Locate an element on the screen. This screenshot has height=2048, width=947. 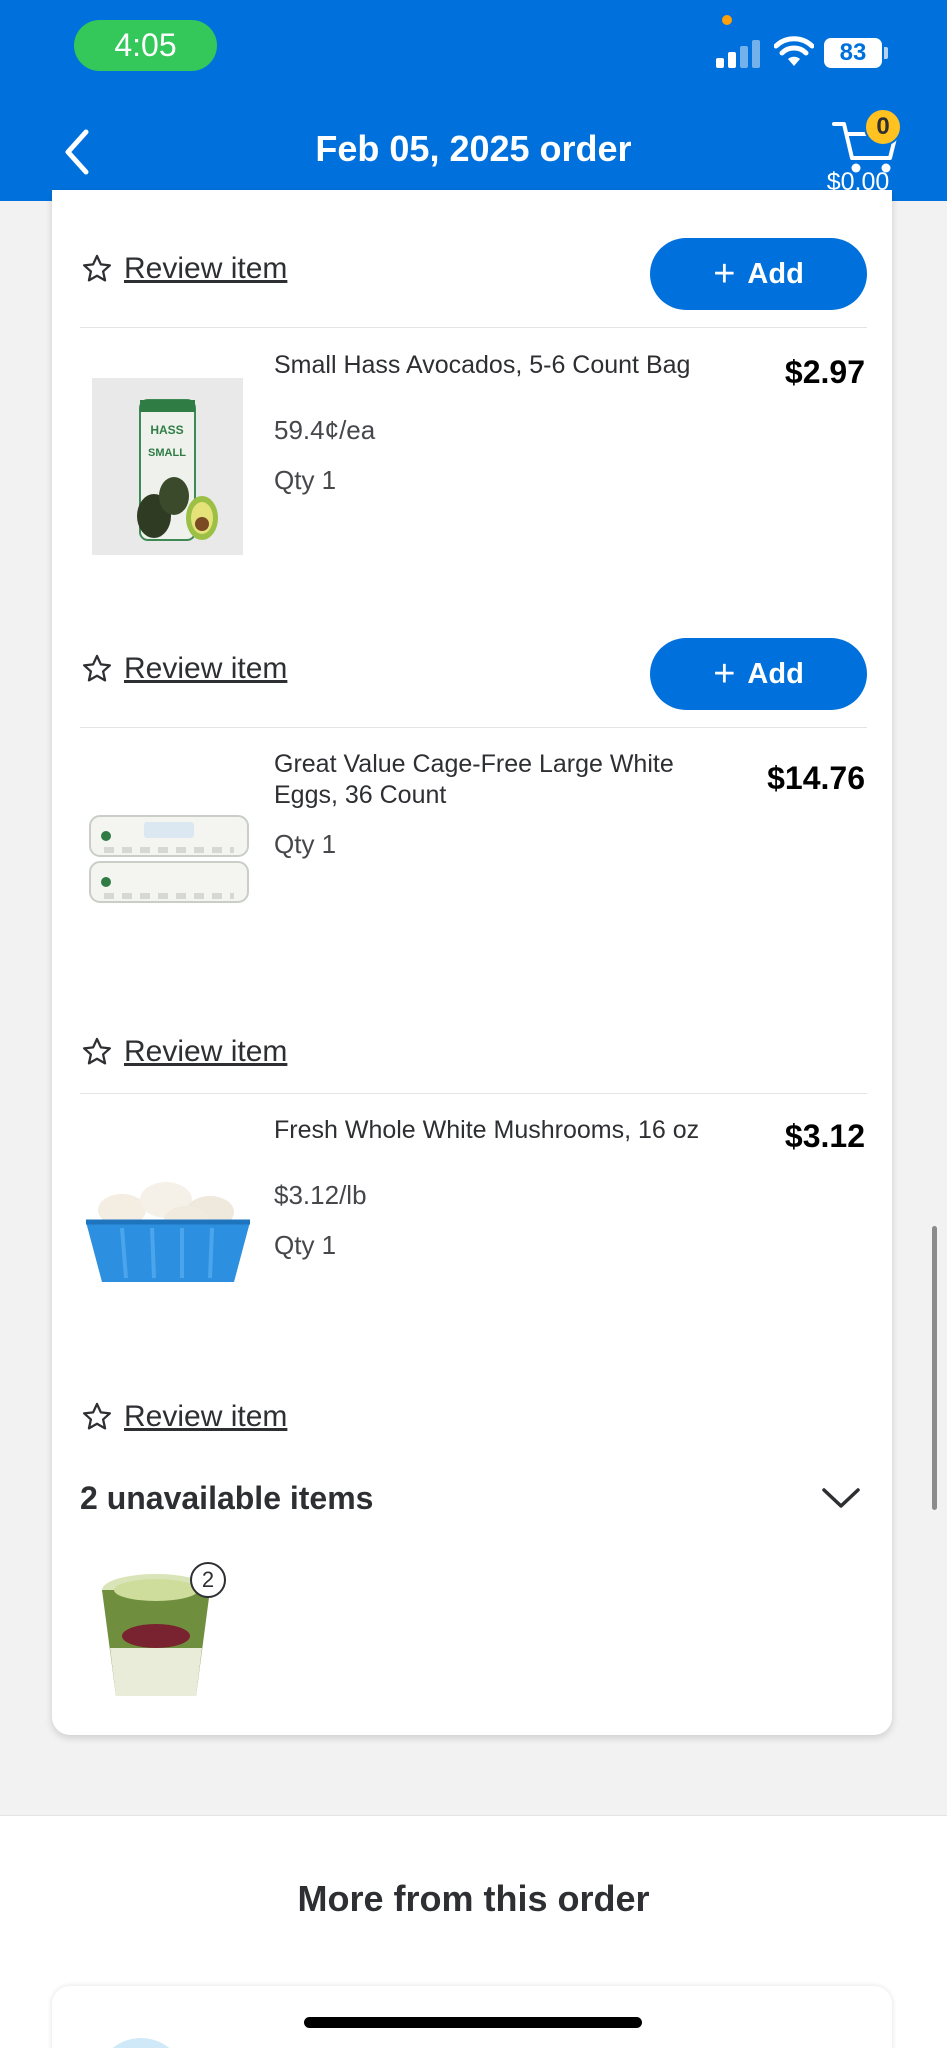
eggs-product-image is located at coordinates (169, 860).